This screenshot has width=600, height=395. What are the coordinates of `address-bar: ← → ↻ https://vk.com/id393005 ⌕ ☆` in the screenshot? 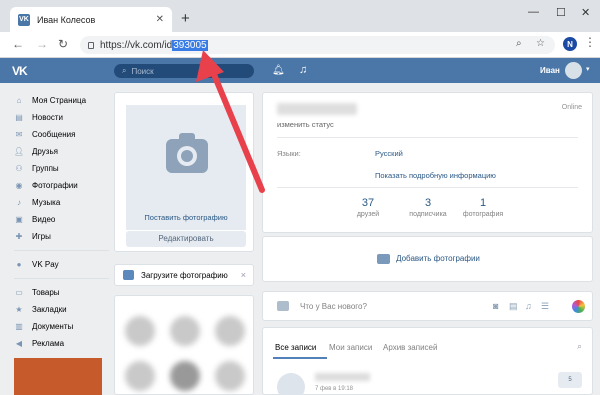 It's located at (300, 45).